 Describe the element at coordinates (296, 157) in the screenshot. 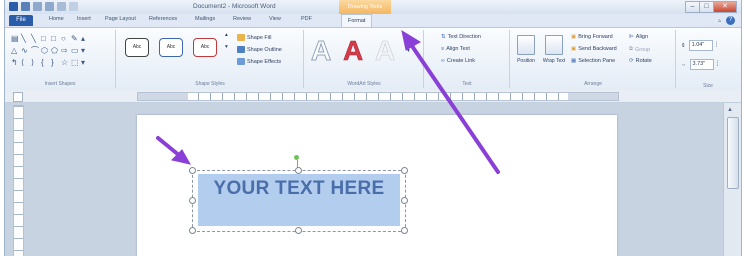

I see `rotation-handle` at that location.